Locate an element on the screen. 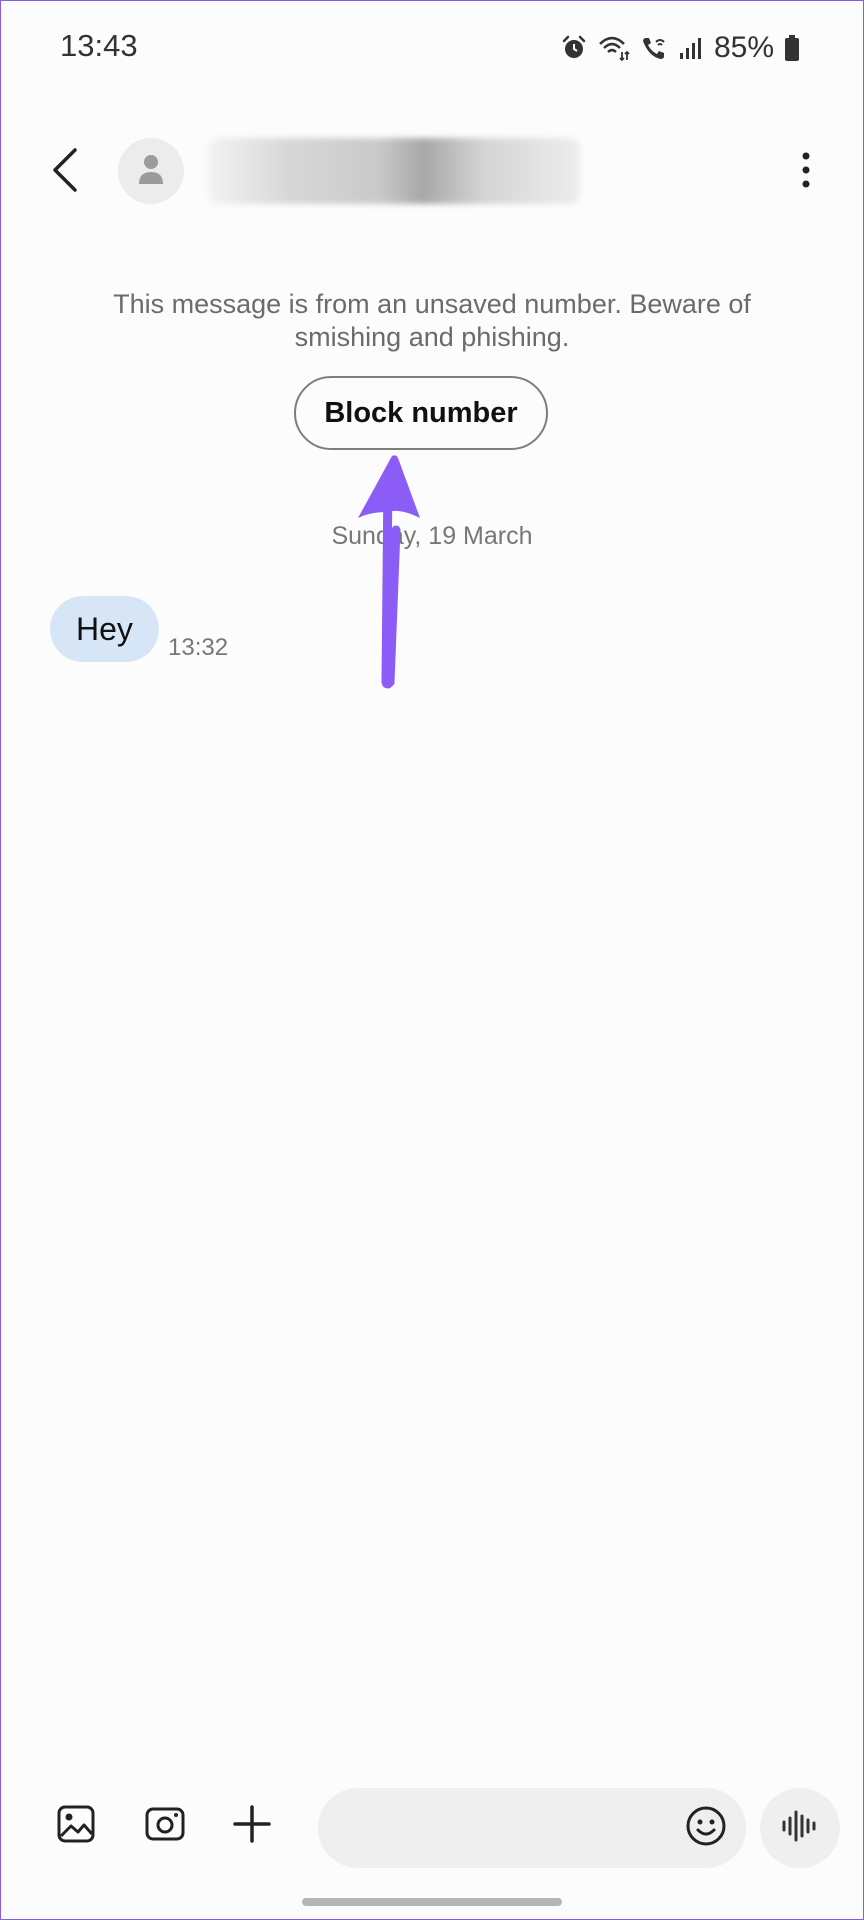  add-button is located at coordinates (252, 1826).